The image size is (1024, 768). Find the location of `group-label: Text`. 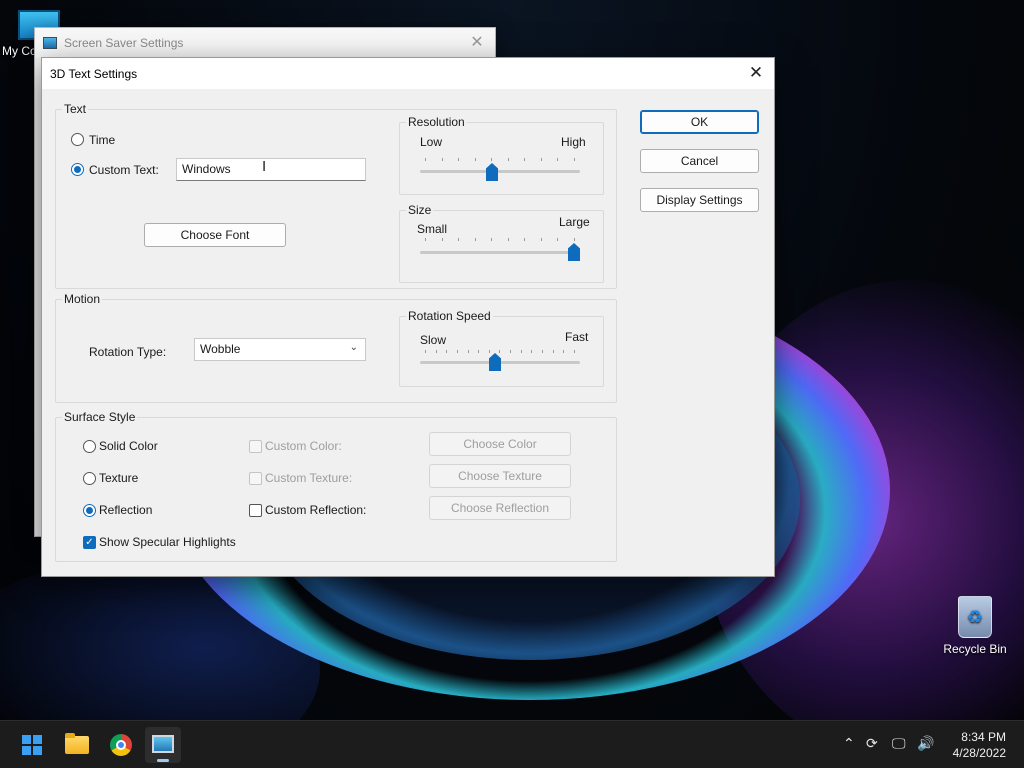

group-label: Text is located at coordinates (75, 109).